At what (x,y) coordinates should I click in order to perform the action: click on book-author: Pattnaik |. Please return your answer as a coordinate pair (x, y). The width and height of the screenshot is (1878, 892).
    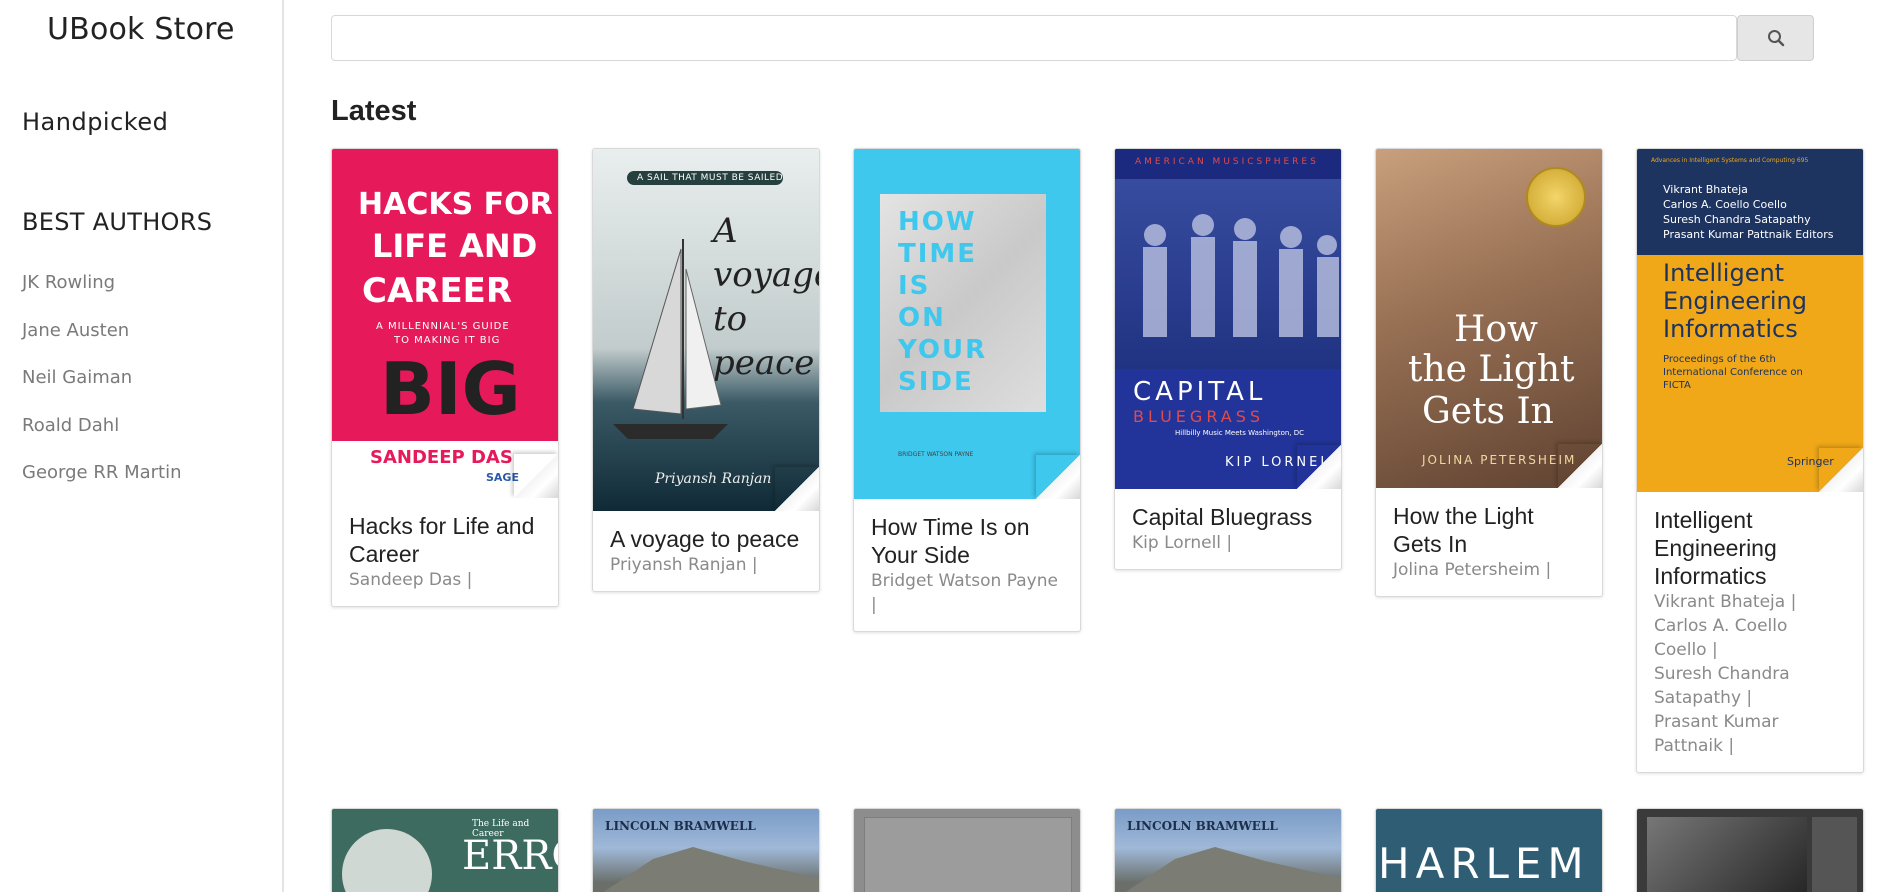
    Looking at the image, I should click on (1750, 746).